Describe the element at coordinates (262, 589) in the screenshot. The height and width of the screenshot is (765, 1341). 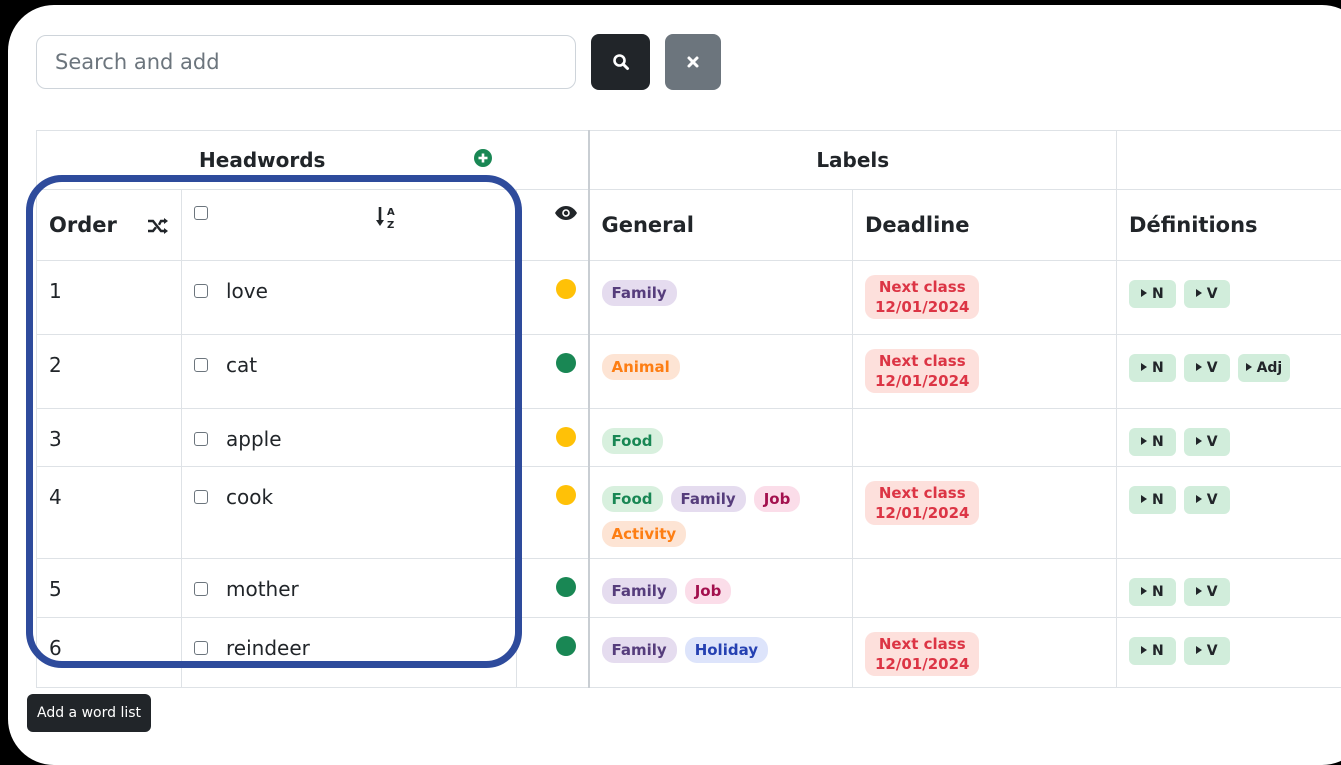
I see `headword-text: mother` at that location.